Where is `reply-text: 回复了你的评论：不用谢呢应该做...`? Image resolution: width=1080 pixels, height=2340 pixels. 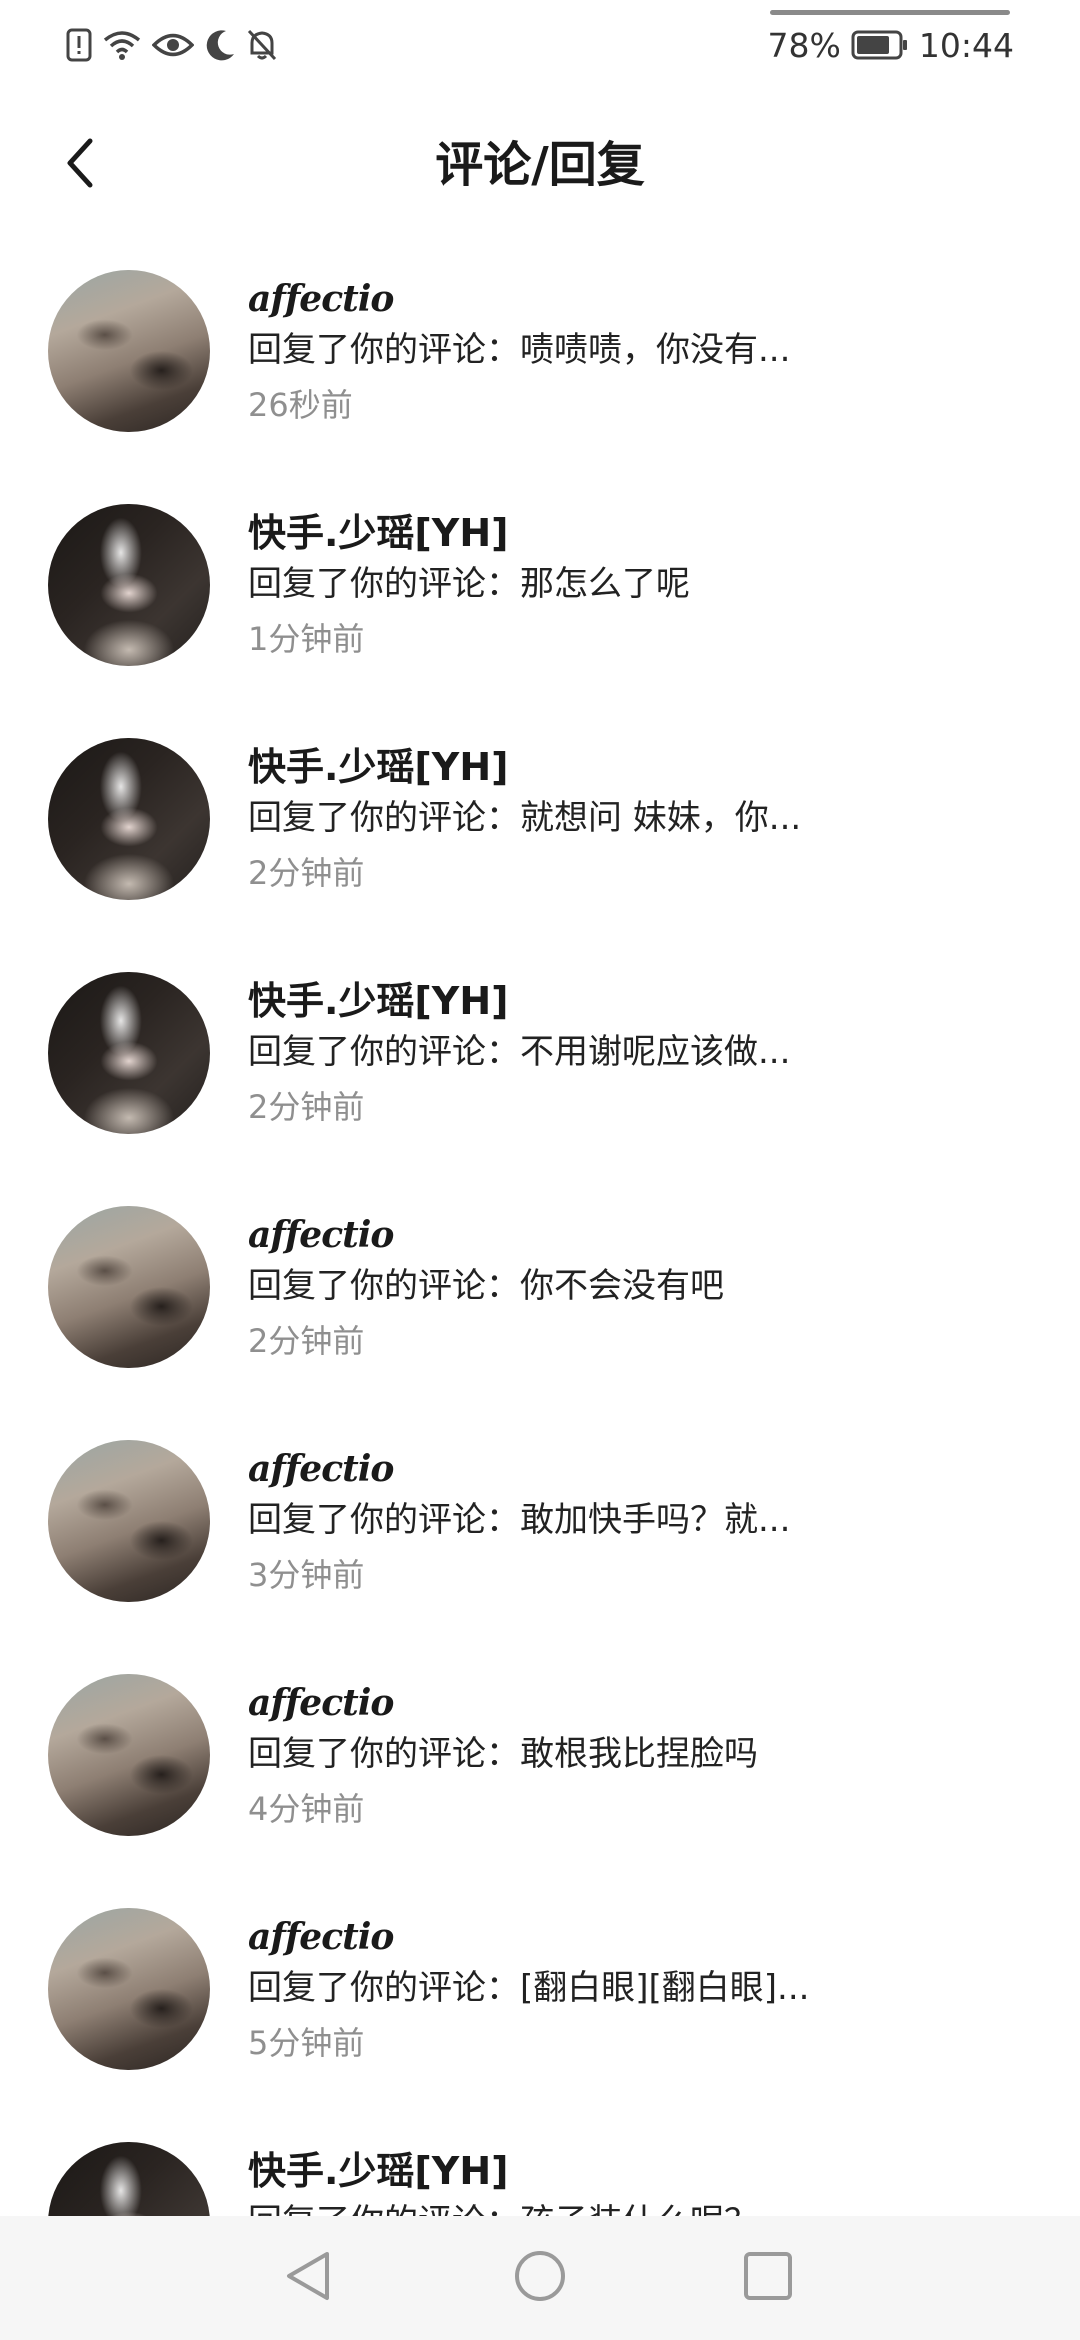 reply-text: 回复了你的评论：不用谢呢应该做... is located at coordinates (519, 1052).